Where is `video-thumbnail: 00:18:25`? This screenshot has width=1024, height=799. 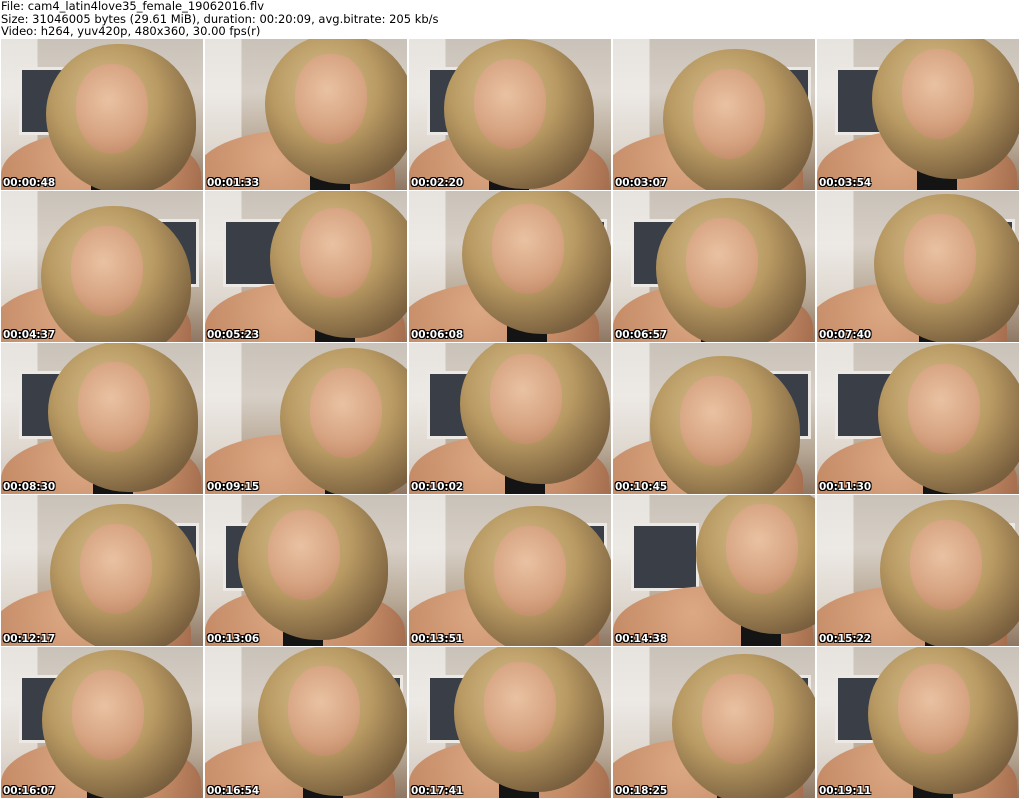 video-thumbnail: 00:18:25 is located at coordinates (714, 722).